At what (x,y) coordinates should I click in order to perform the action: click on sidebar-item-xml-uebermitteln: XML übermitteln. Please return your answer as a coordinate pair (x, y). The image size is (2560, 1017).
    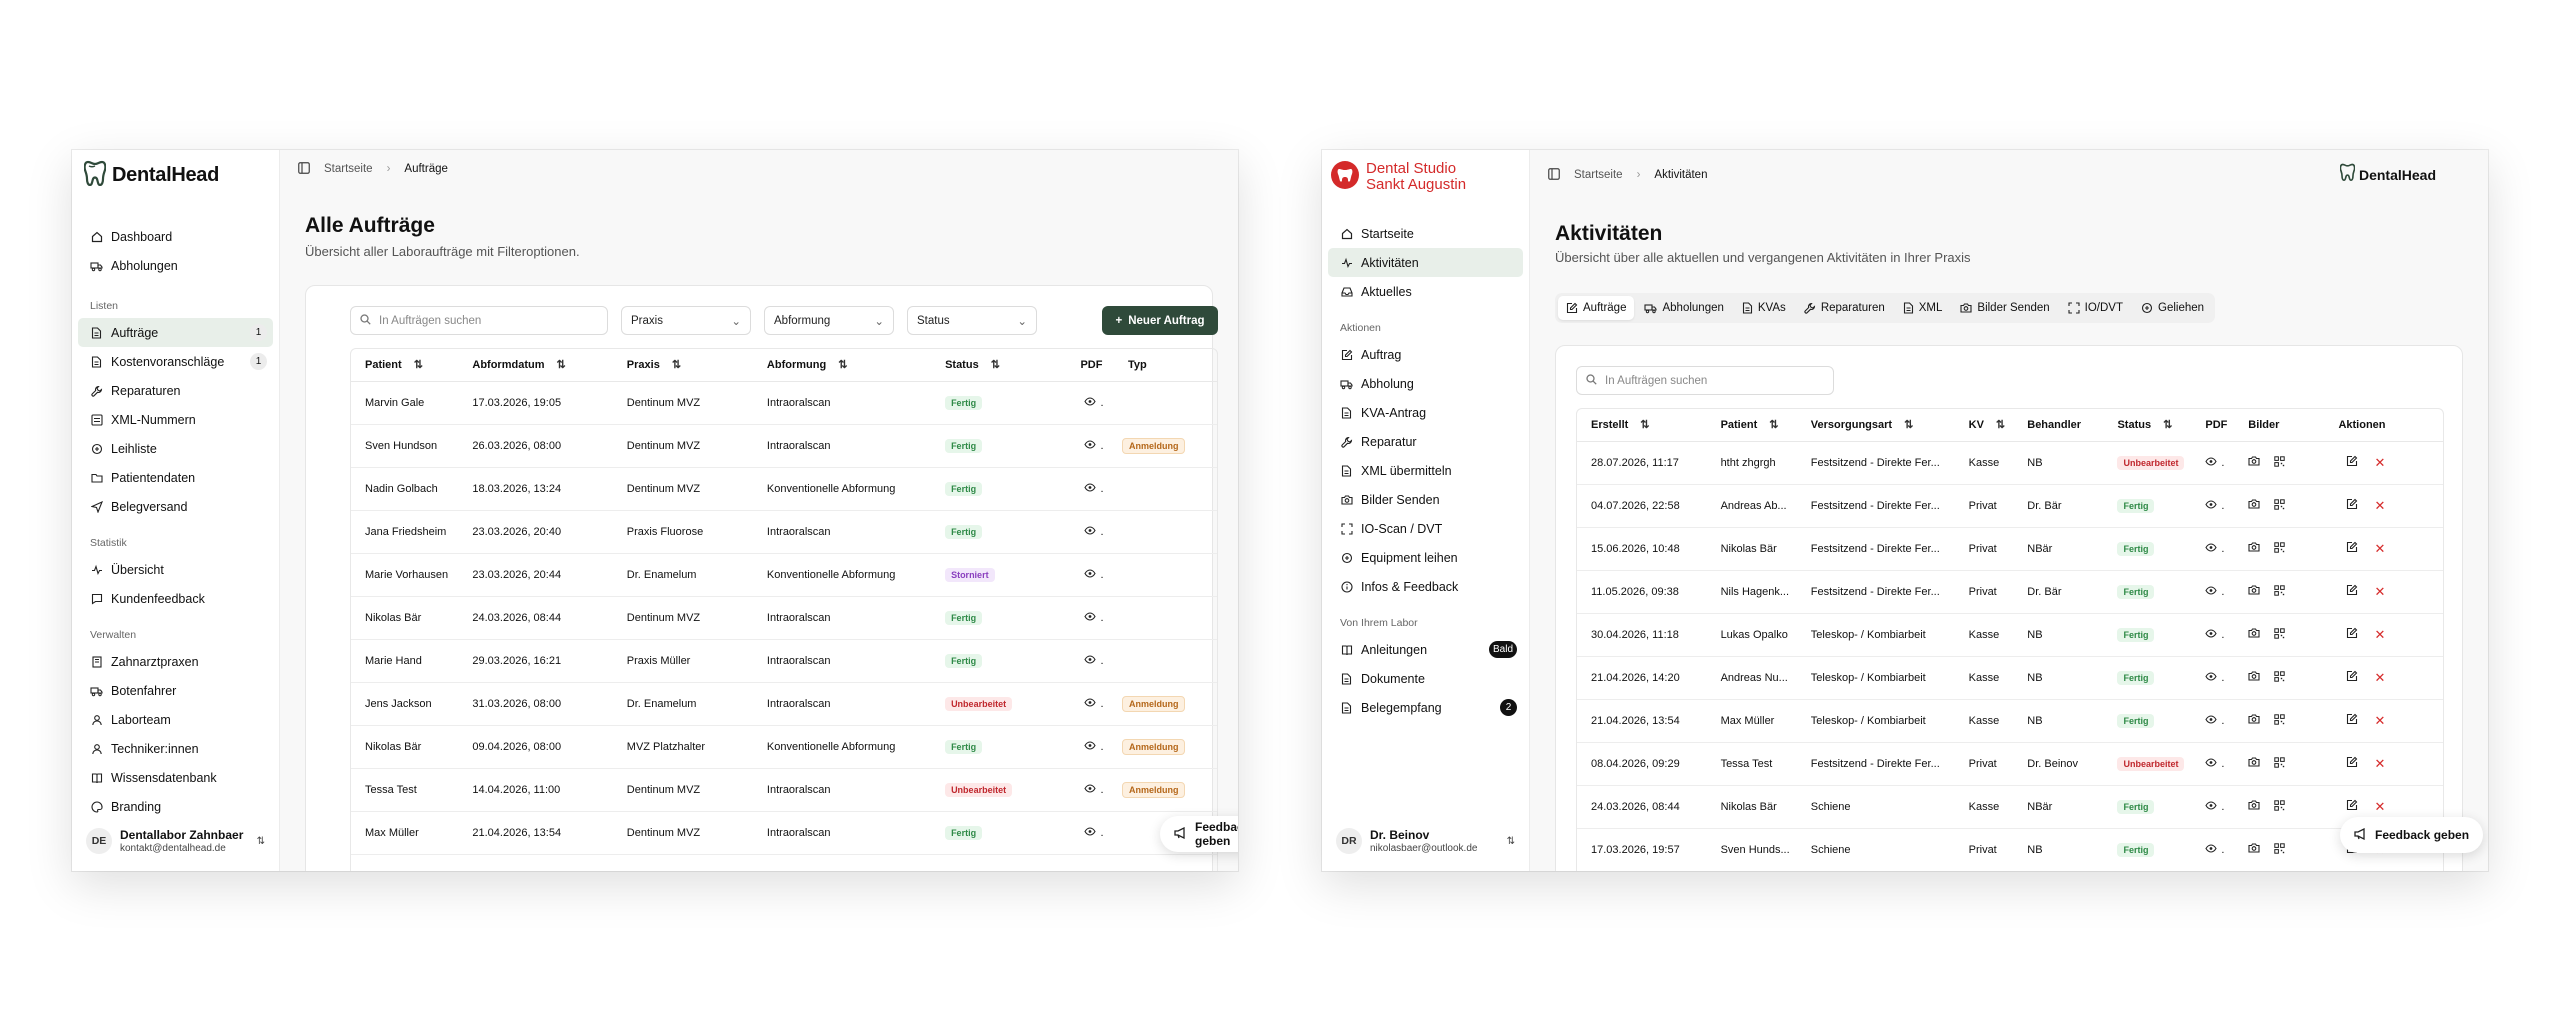
    Looking at the image, I should click on (1425, 470).